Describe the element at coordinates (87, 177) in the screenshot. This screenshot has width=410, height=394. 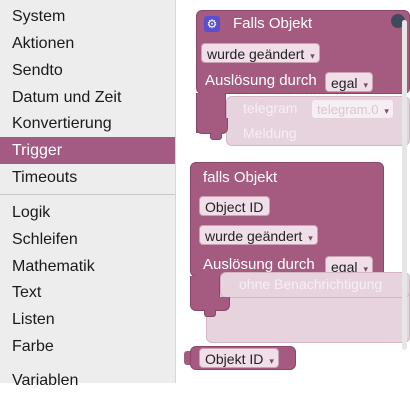
I see `category-timeouts: Timeouts` at that location.